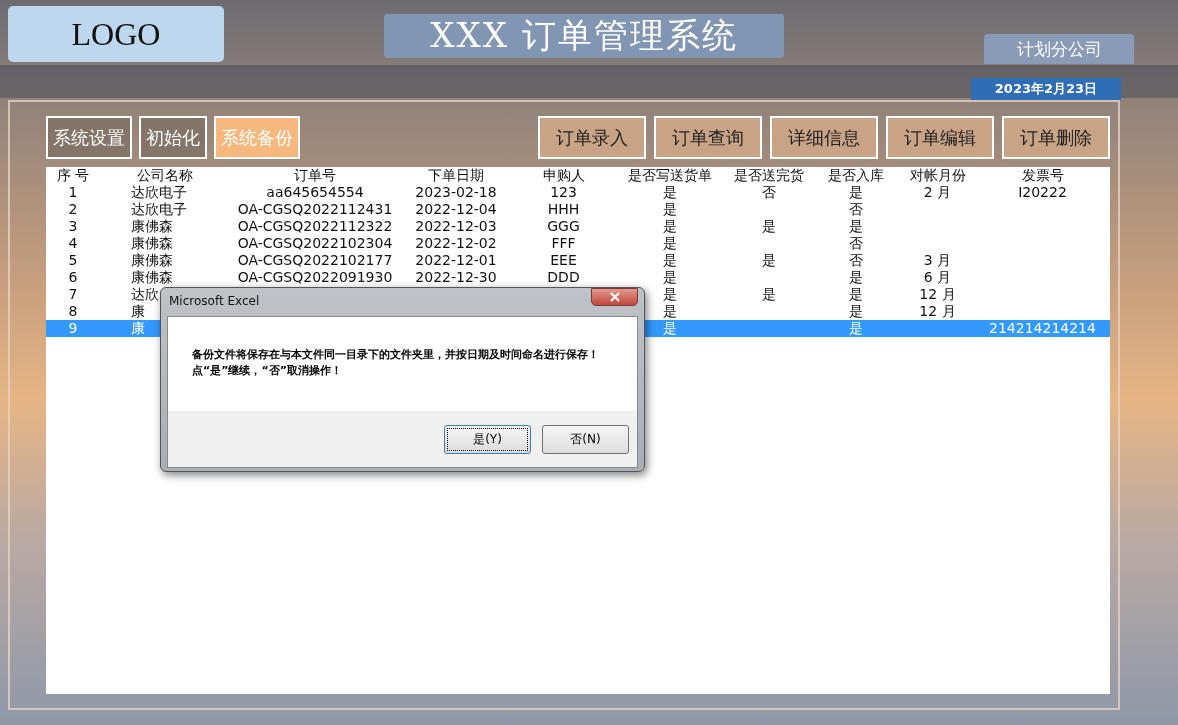  Describe the element at coordinates (563, 175) in the screenshot. I see `column-header: 申购人` at that location.